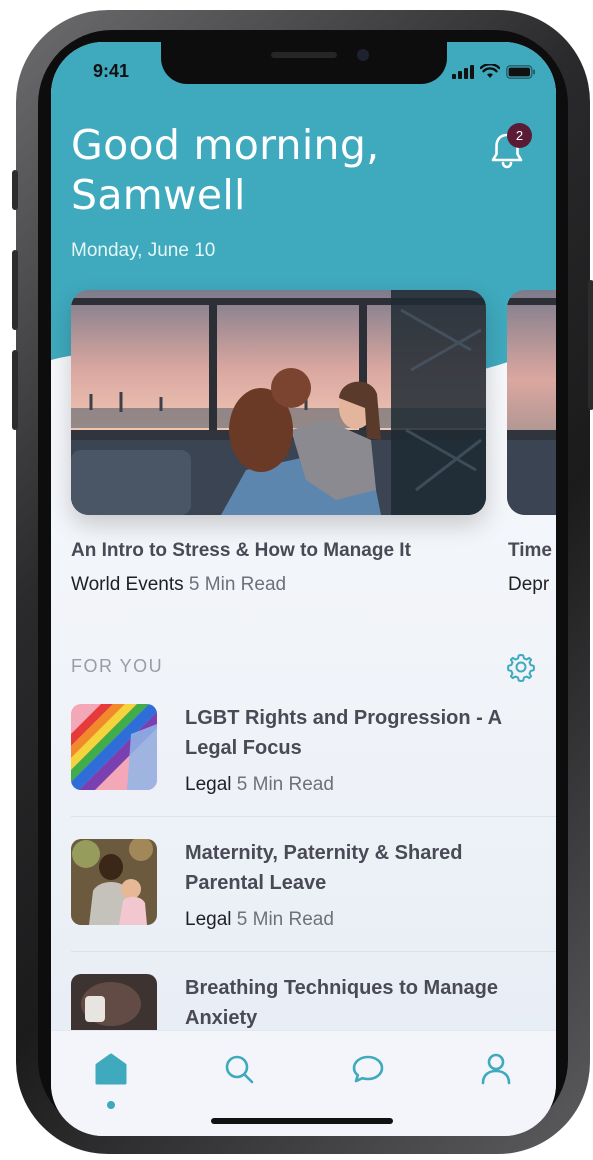 This screenshot has height=1160, width=593. Describe the element at coordinates (111, 1105) in the screenshot. I see `active-tab-indicator` at that location.